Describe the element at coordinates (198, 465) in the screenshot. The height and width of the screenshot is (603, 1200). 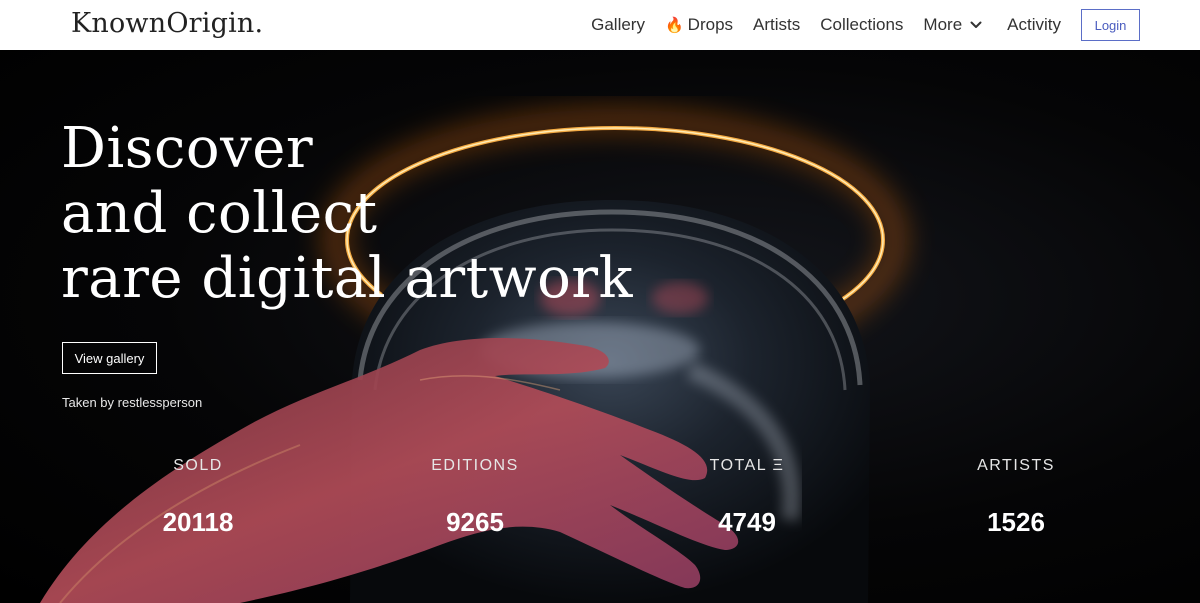
I see `stat-label: SOLD` at that location.